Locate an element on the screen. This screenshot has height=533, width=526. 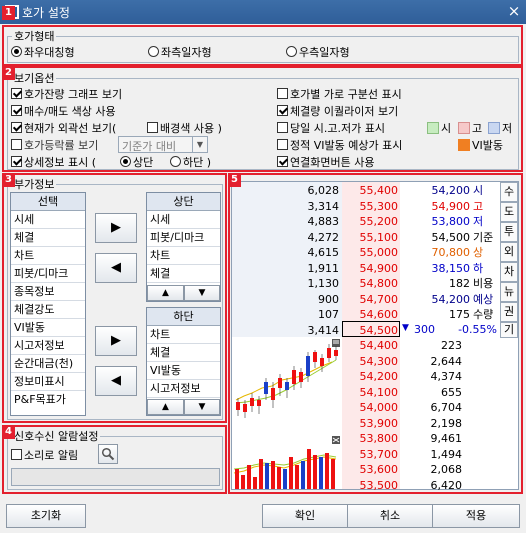
badge-5: 5 is located at coordinates (234, 180).